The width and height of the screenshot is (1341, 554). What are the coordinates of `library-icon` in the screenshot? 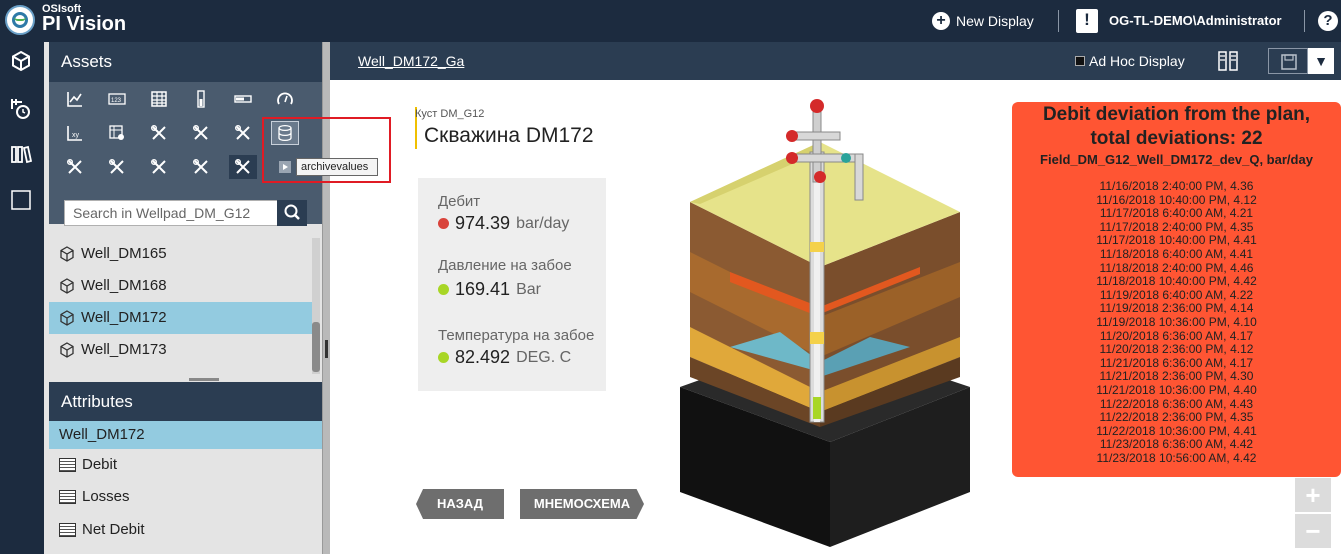 It's located at (21, 154).